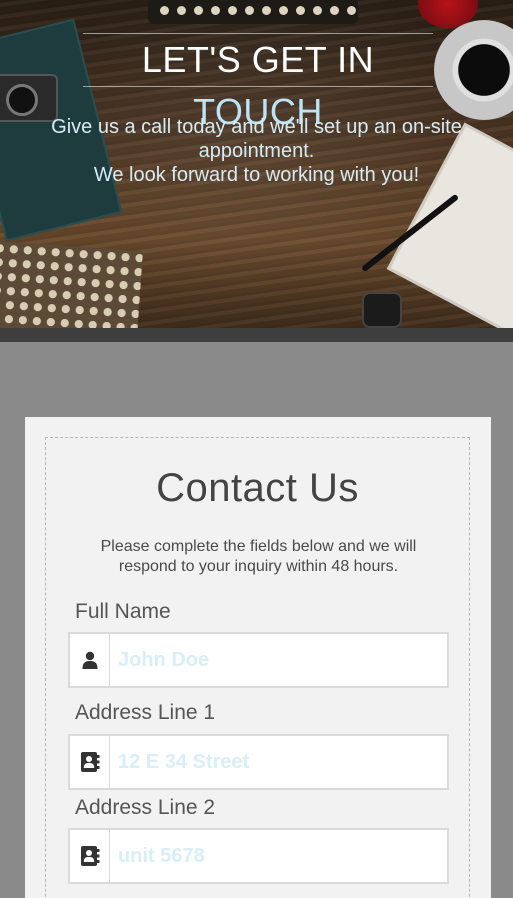  Describe the element at coordinates (71, 291) in the screenshot. I see `keyboard-image` at that location.